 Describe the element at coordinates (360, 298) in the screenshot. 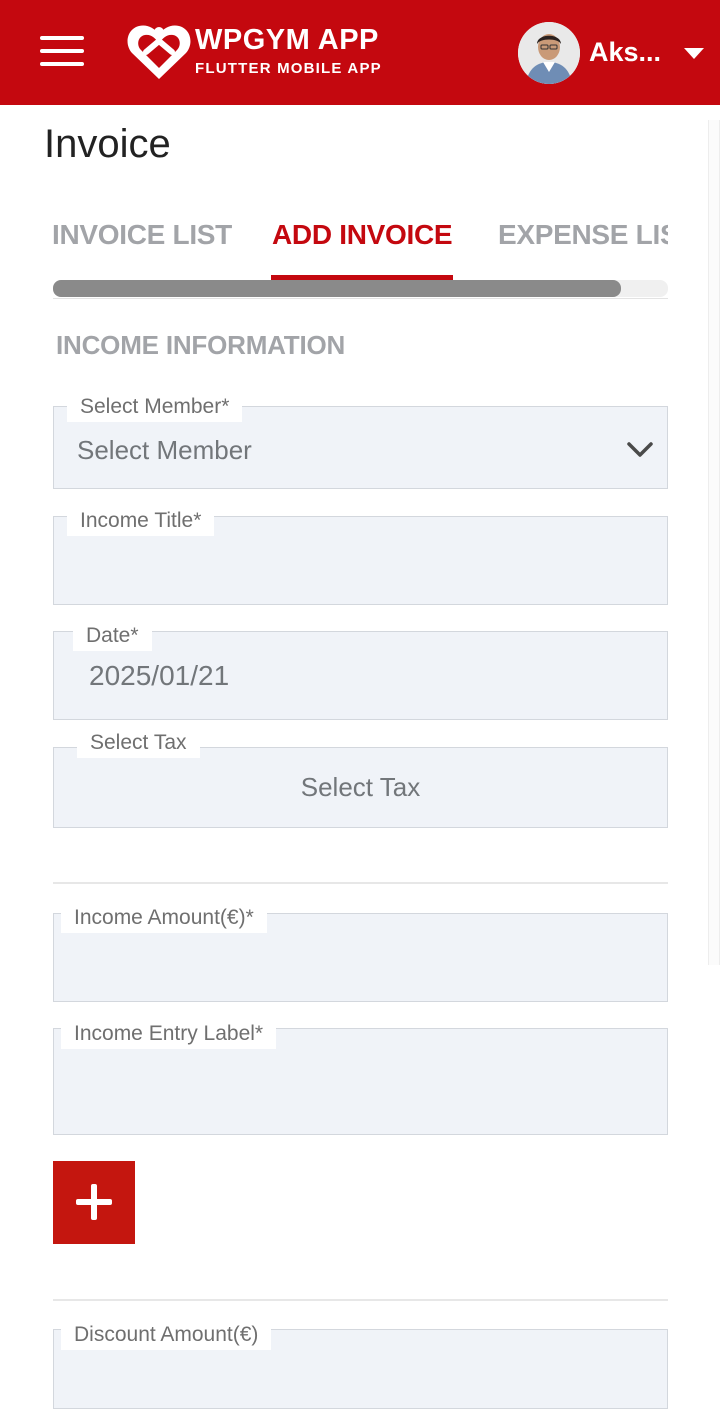

I see `tabs-divider` at that location.